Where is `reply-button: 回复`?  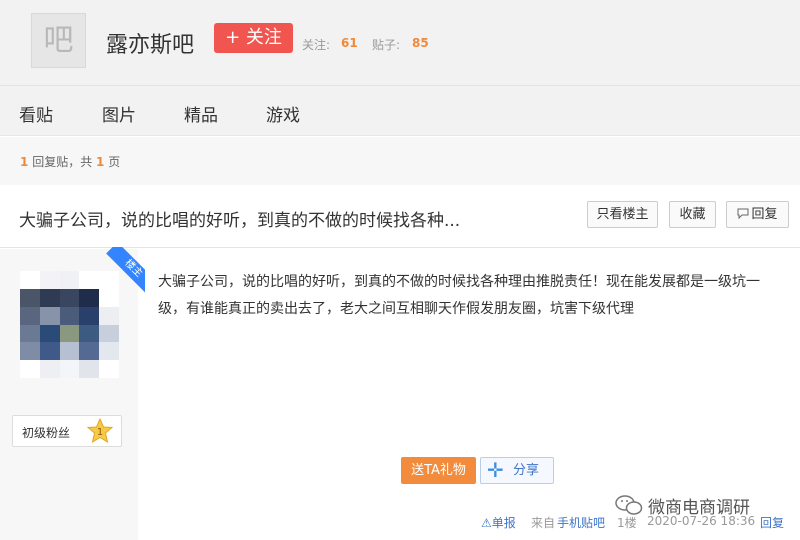
reply-button: 回复 is located at coordinates (757, 214).